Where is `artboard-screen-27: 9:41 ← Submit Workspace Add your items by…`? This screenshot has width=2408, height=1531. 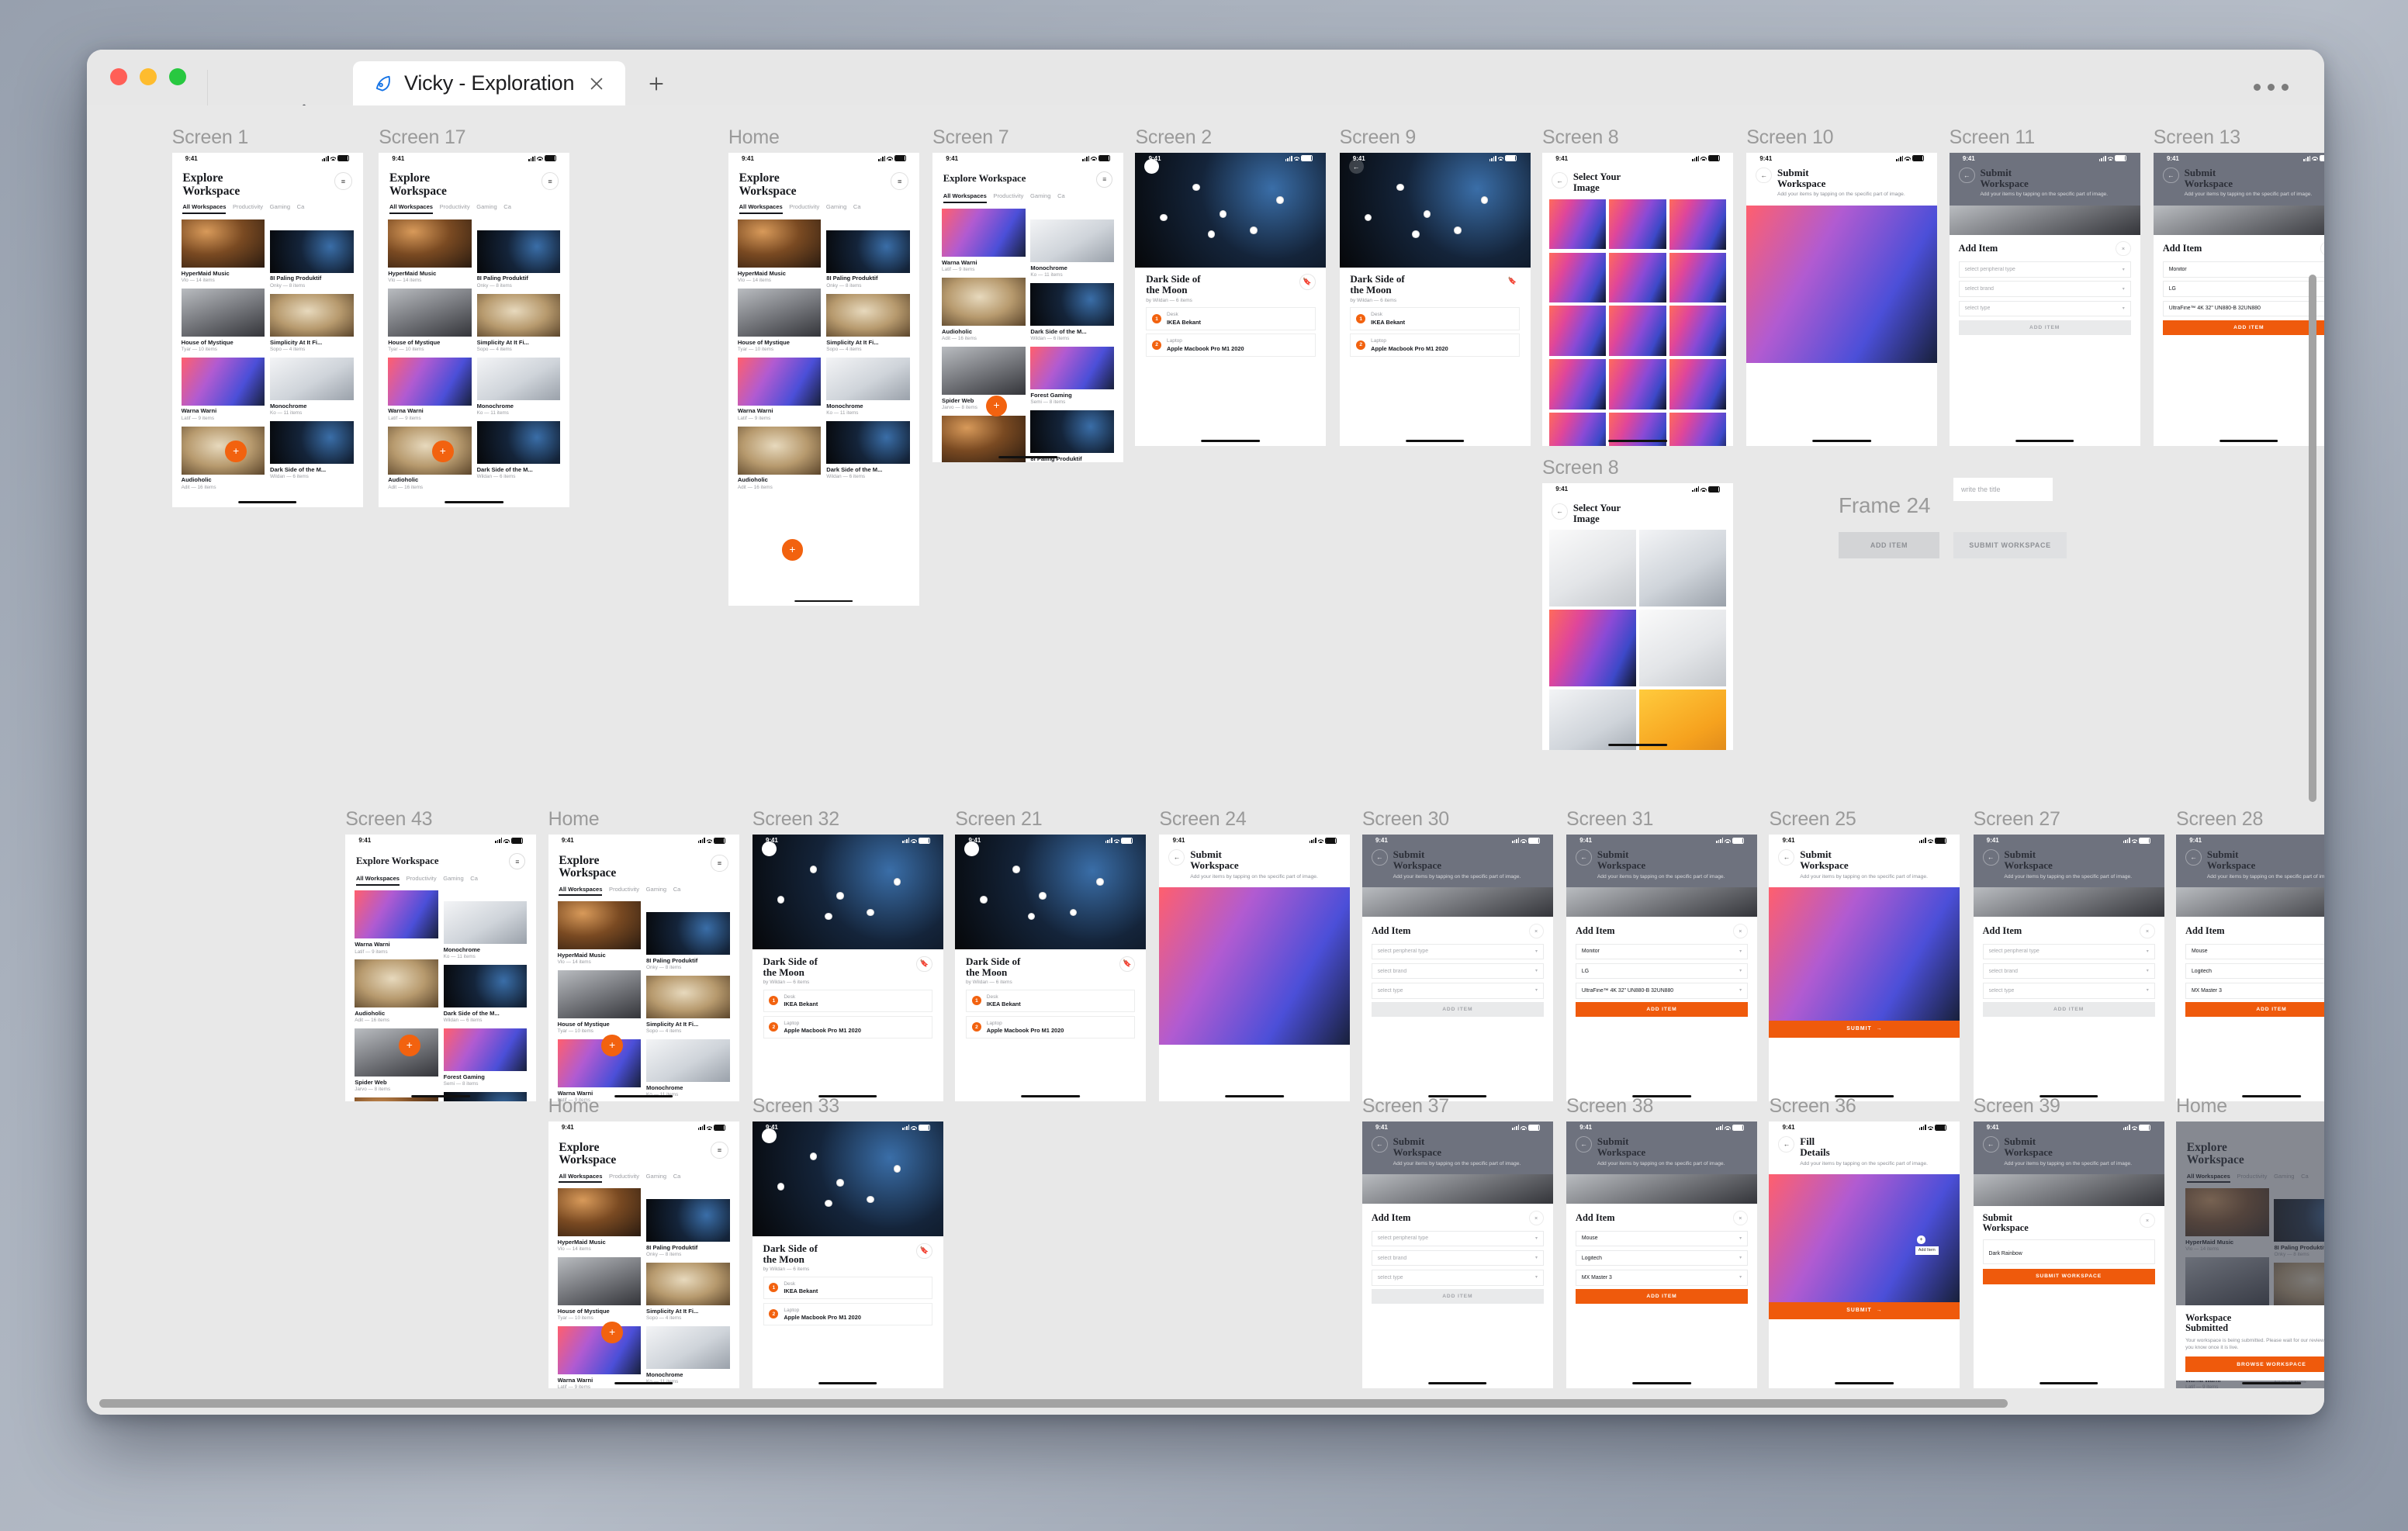
artboard-screen-27: 9:41 ← Submit Workspace Add your items by… is located at coordinates (2068, 968).